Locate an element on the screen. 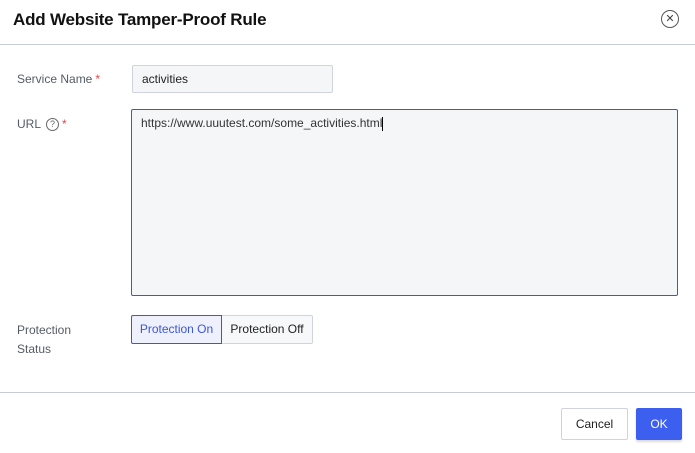  help-icon: ? is located at coordinates (53, 125).